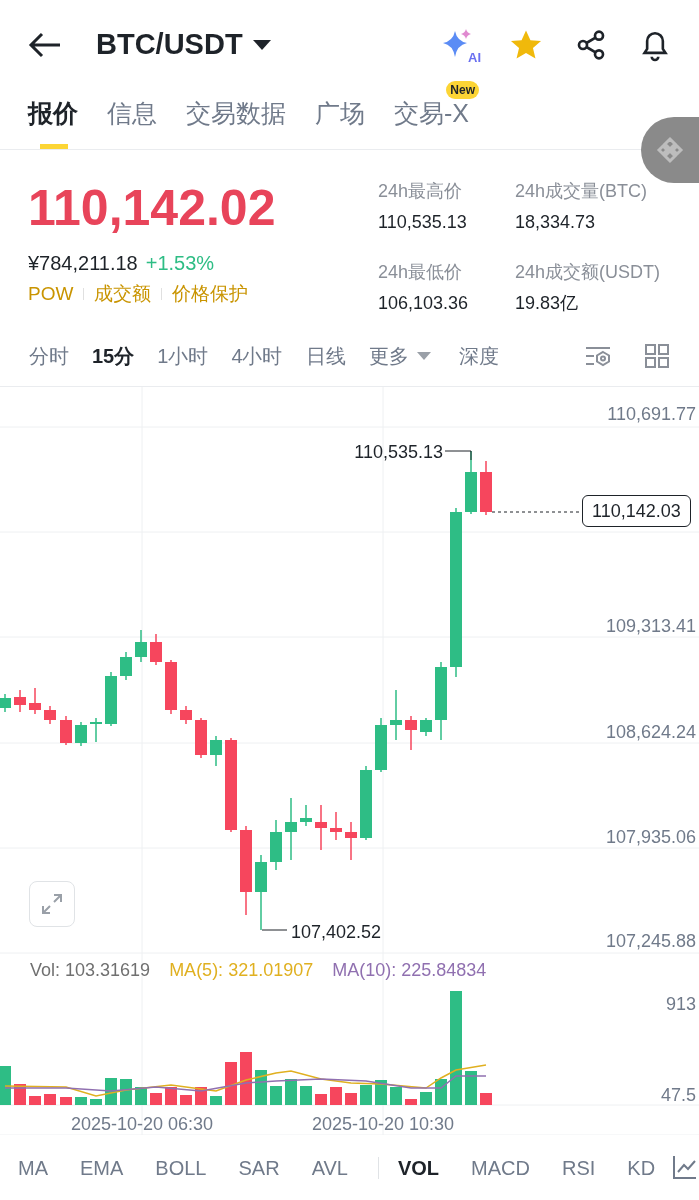  Describe the element at coordinates (259, 1167) in the screenshot. I see `indicator-tab: SAR` at that location.